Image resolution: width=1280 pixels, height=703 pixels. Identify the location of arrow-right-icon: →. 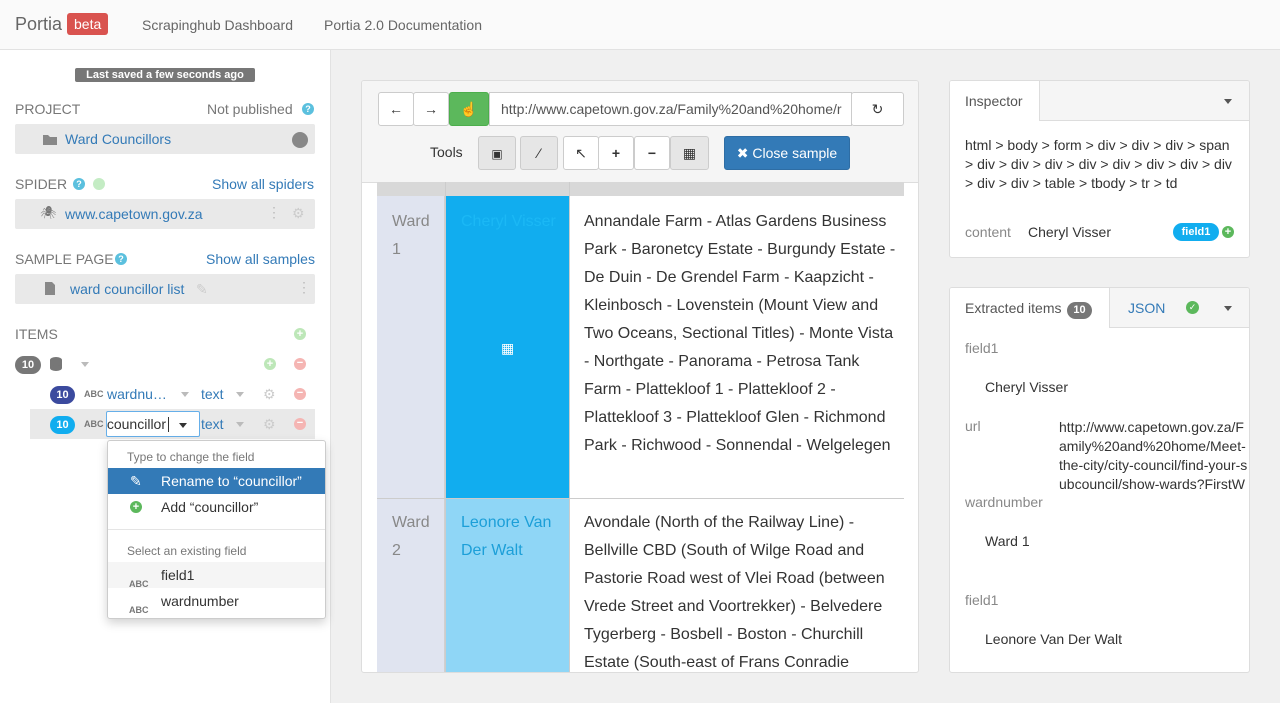
(431, 109).